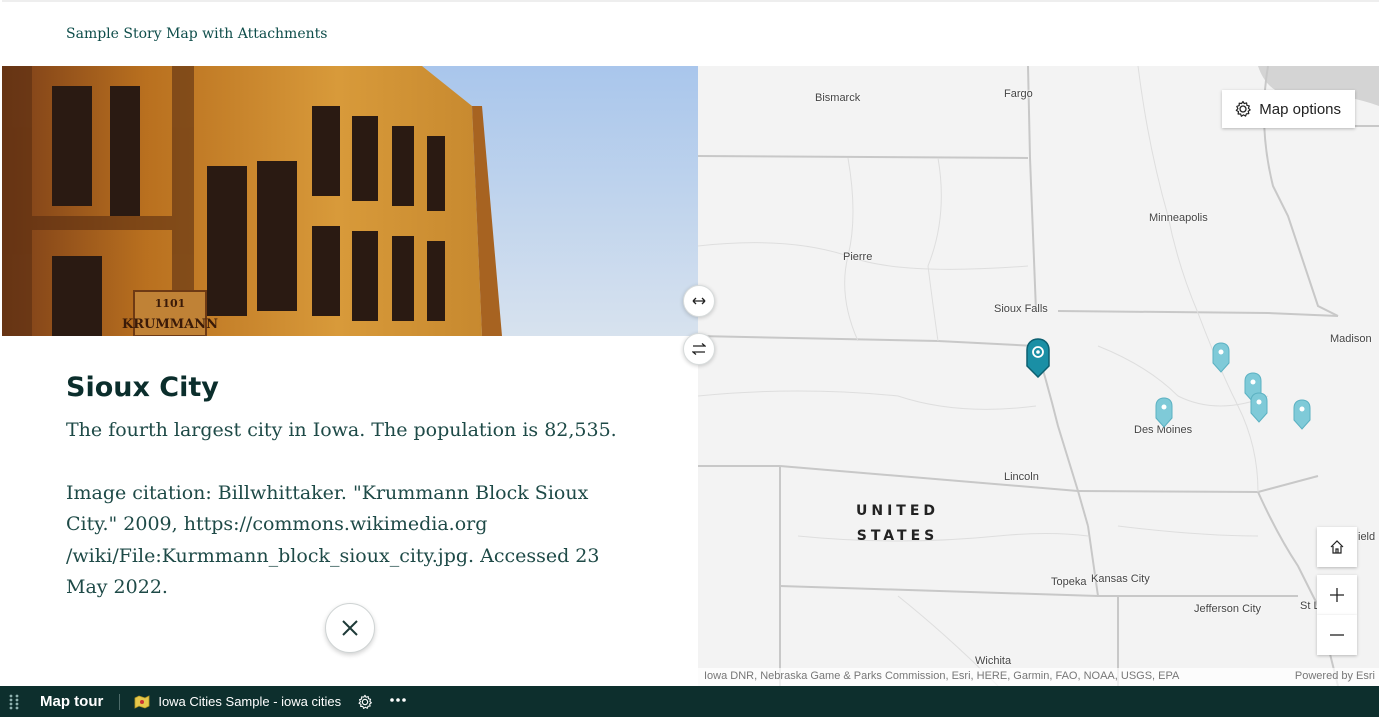 This screenshot has height=717, width=1379. Describe the element at coordinates (993, 661) in the screenshot. I see `city-label-wichita: Wichita` at that location.